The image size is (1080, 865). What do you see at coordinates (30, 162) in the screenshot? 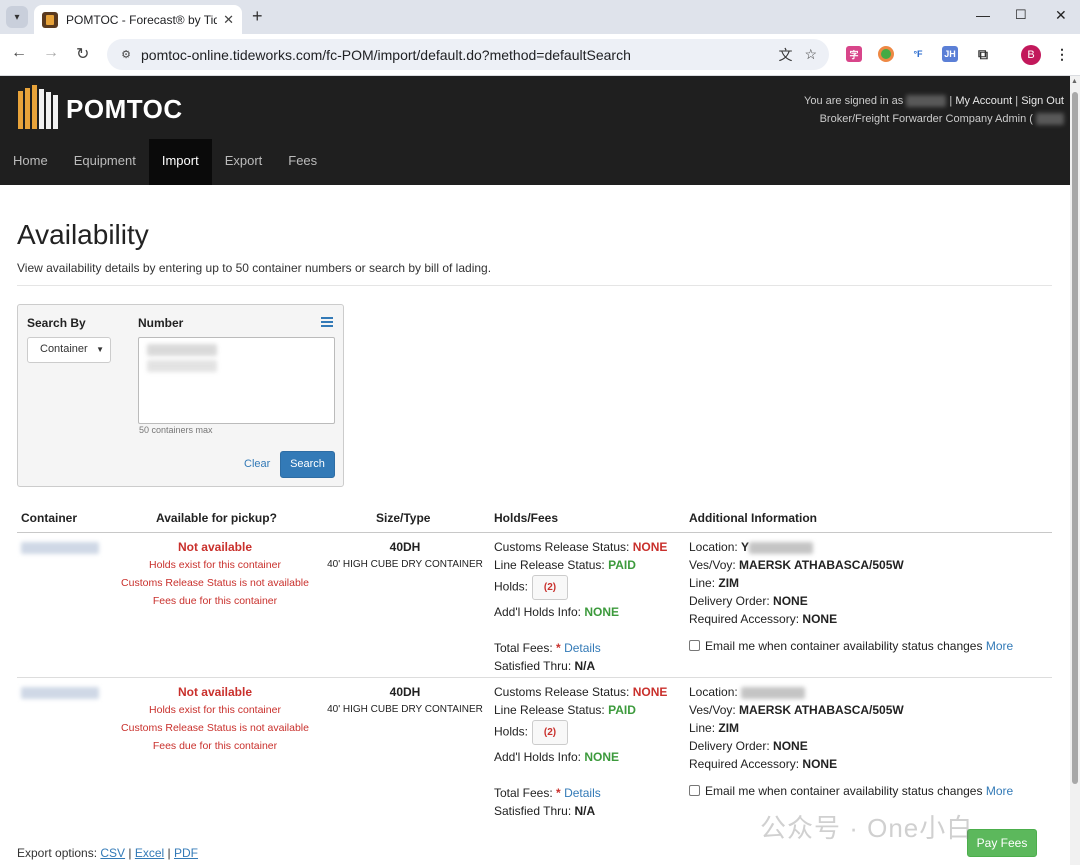
I see `nav-home: Home` at bounding box center [30, 162].